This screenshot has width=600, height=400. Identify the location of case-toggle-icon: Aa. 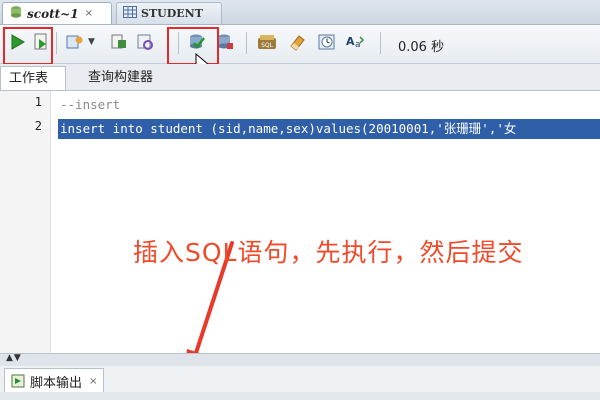
(355, 42).